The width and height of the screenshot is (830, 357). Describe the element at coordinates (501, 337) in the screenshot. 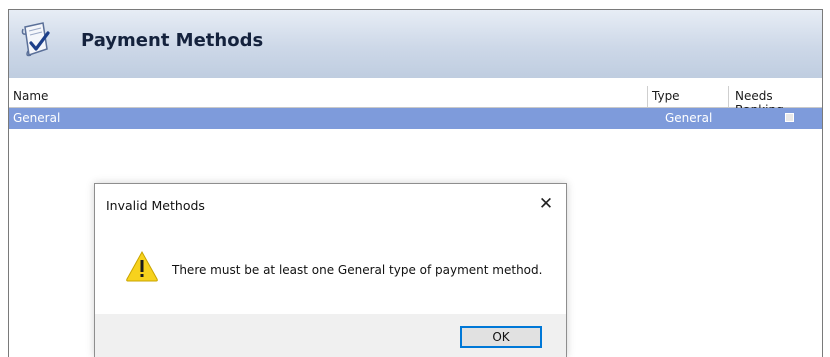

I see `ok-button: OK` at that location.